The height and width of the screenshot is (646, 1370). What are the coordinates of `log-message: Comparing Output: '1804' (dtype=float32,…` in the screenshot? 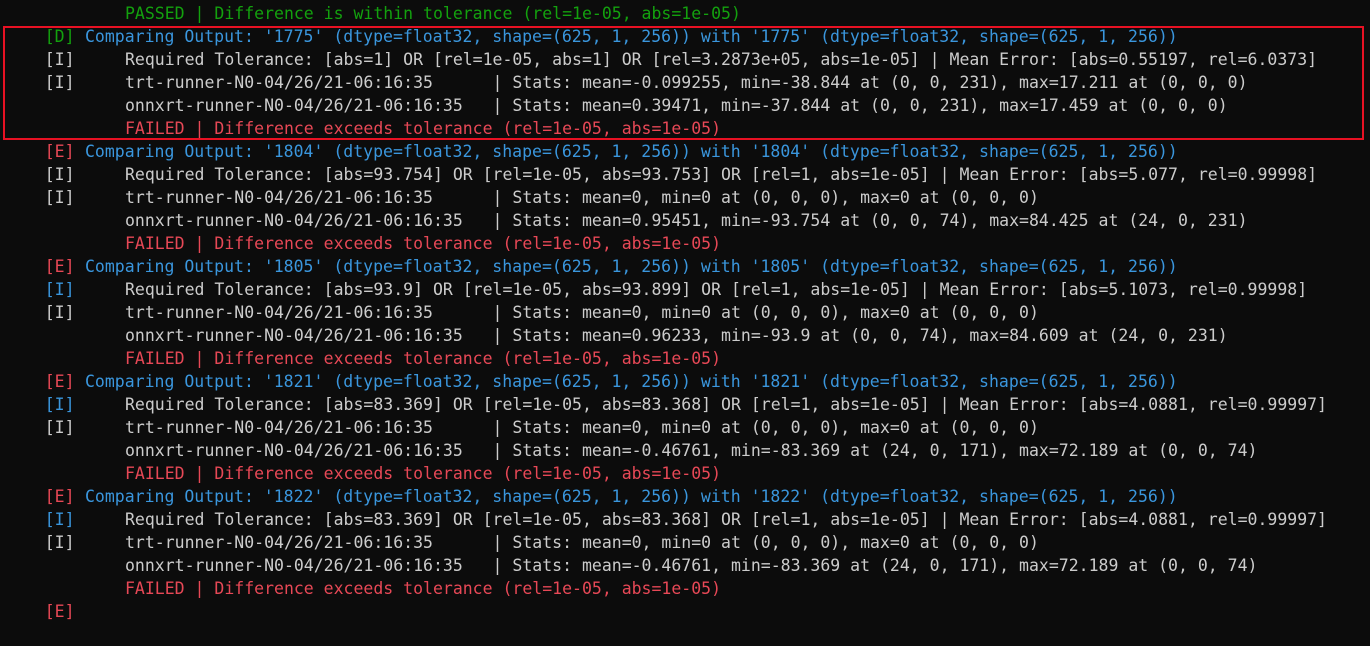 It's located at (631, 151).